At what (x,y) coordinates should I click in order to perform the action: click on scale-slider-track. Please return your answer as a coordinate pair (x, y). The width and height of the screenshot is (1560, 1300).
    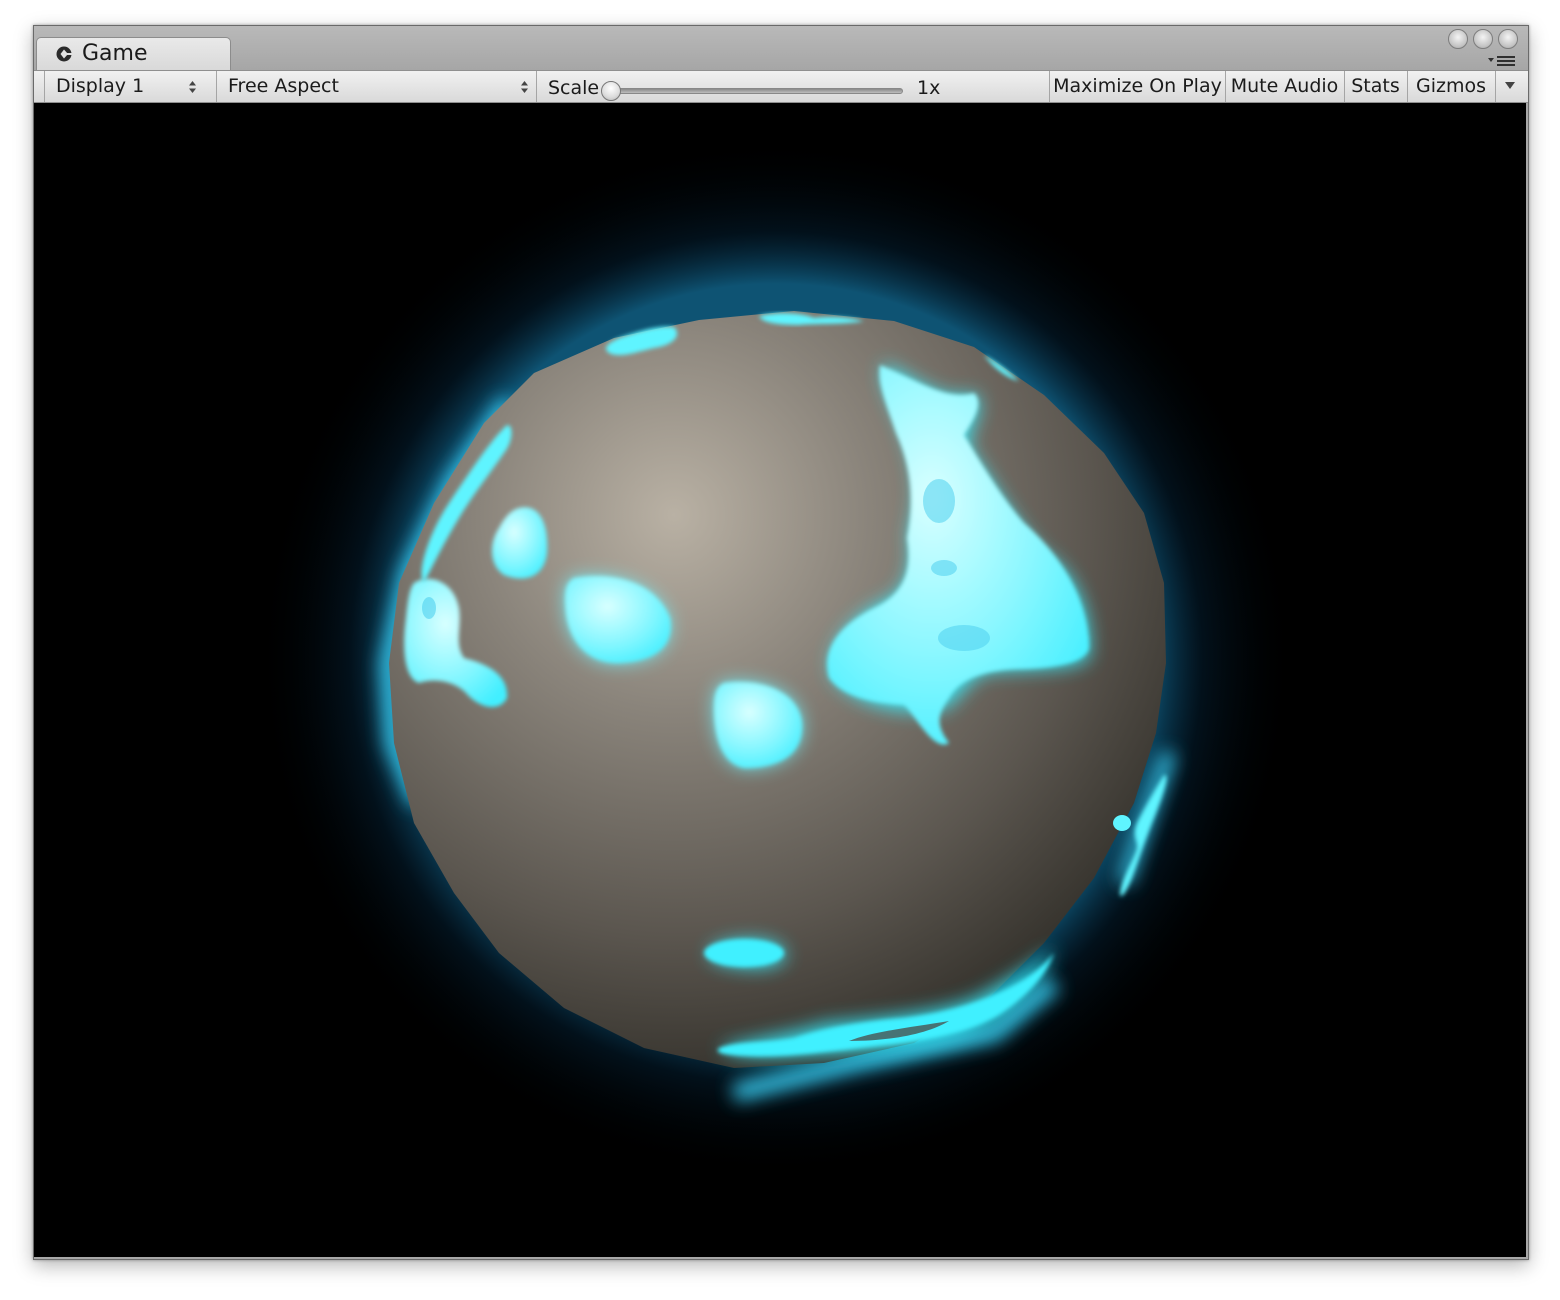
    Looking at the image, I should click on (757, 91).